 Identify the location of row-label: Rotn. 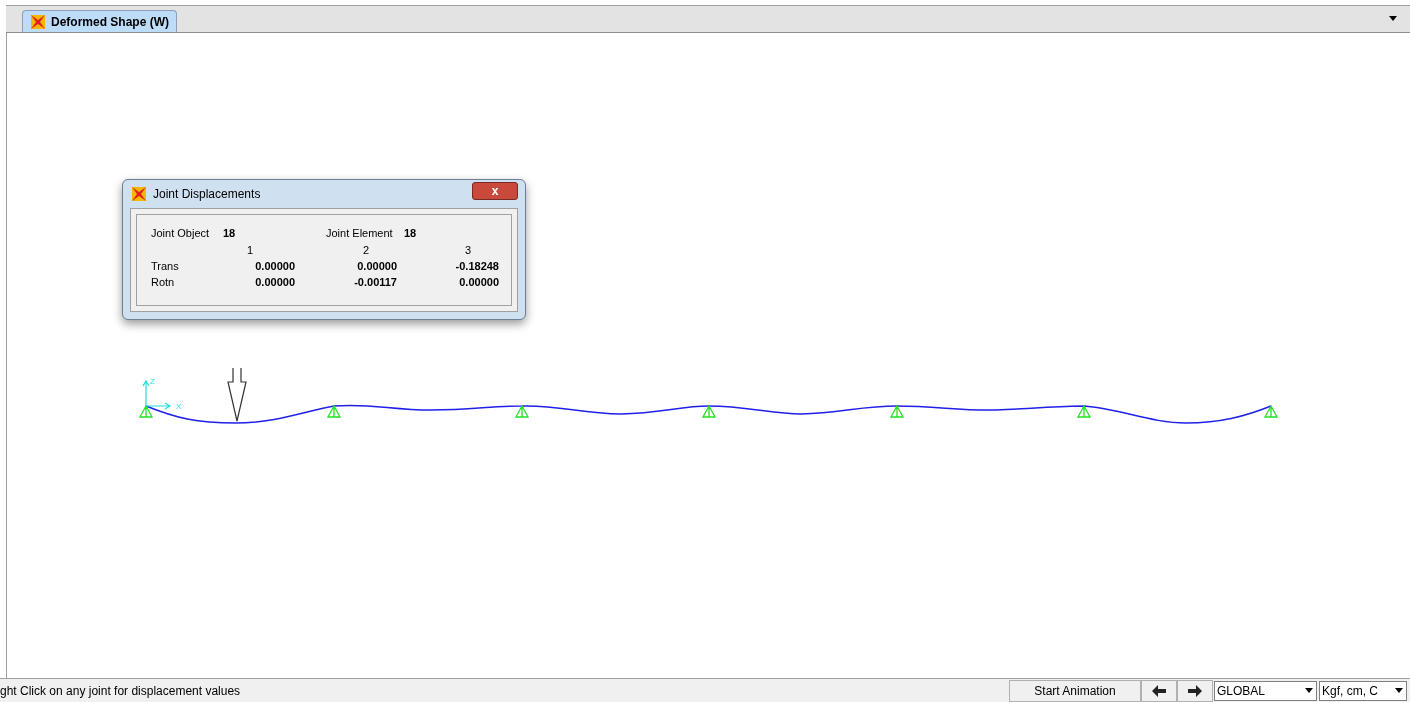
(163, 282).